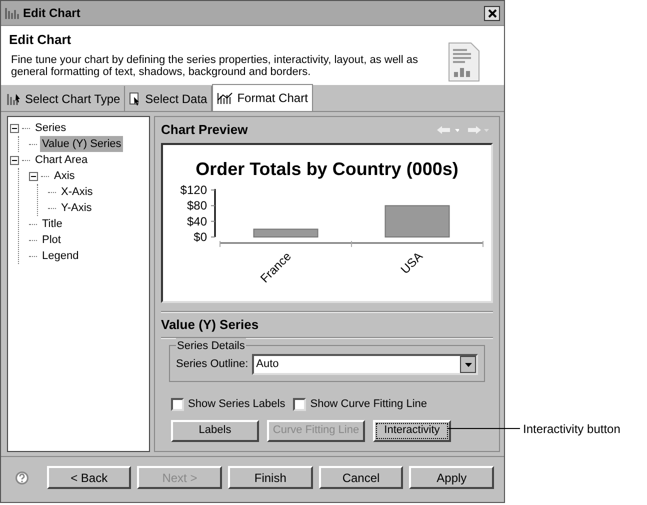  What do you see at coordinates (327, 169) in the screenshot?
I see `chart-title: Order Totals by Country (000s)` at bounding box center [327, 169].